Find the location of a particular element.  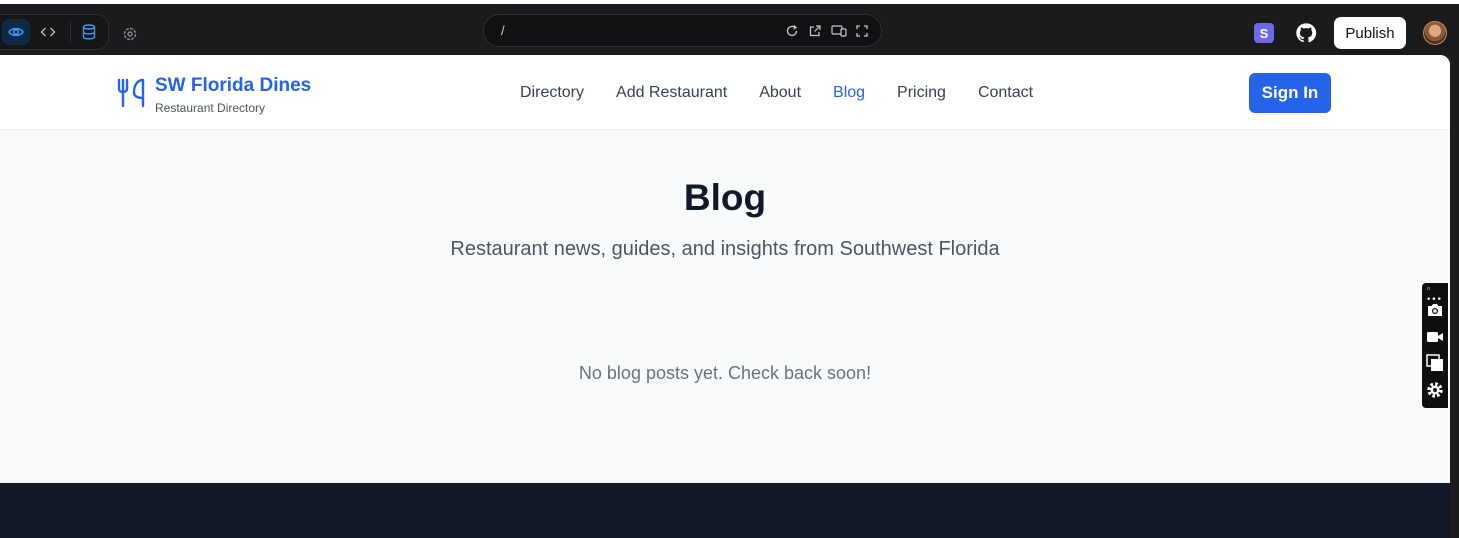

site-footer is located at coordinates (725, 510).